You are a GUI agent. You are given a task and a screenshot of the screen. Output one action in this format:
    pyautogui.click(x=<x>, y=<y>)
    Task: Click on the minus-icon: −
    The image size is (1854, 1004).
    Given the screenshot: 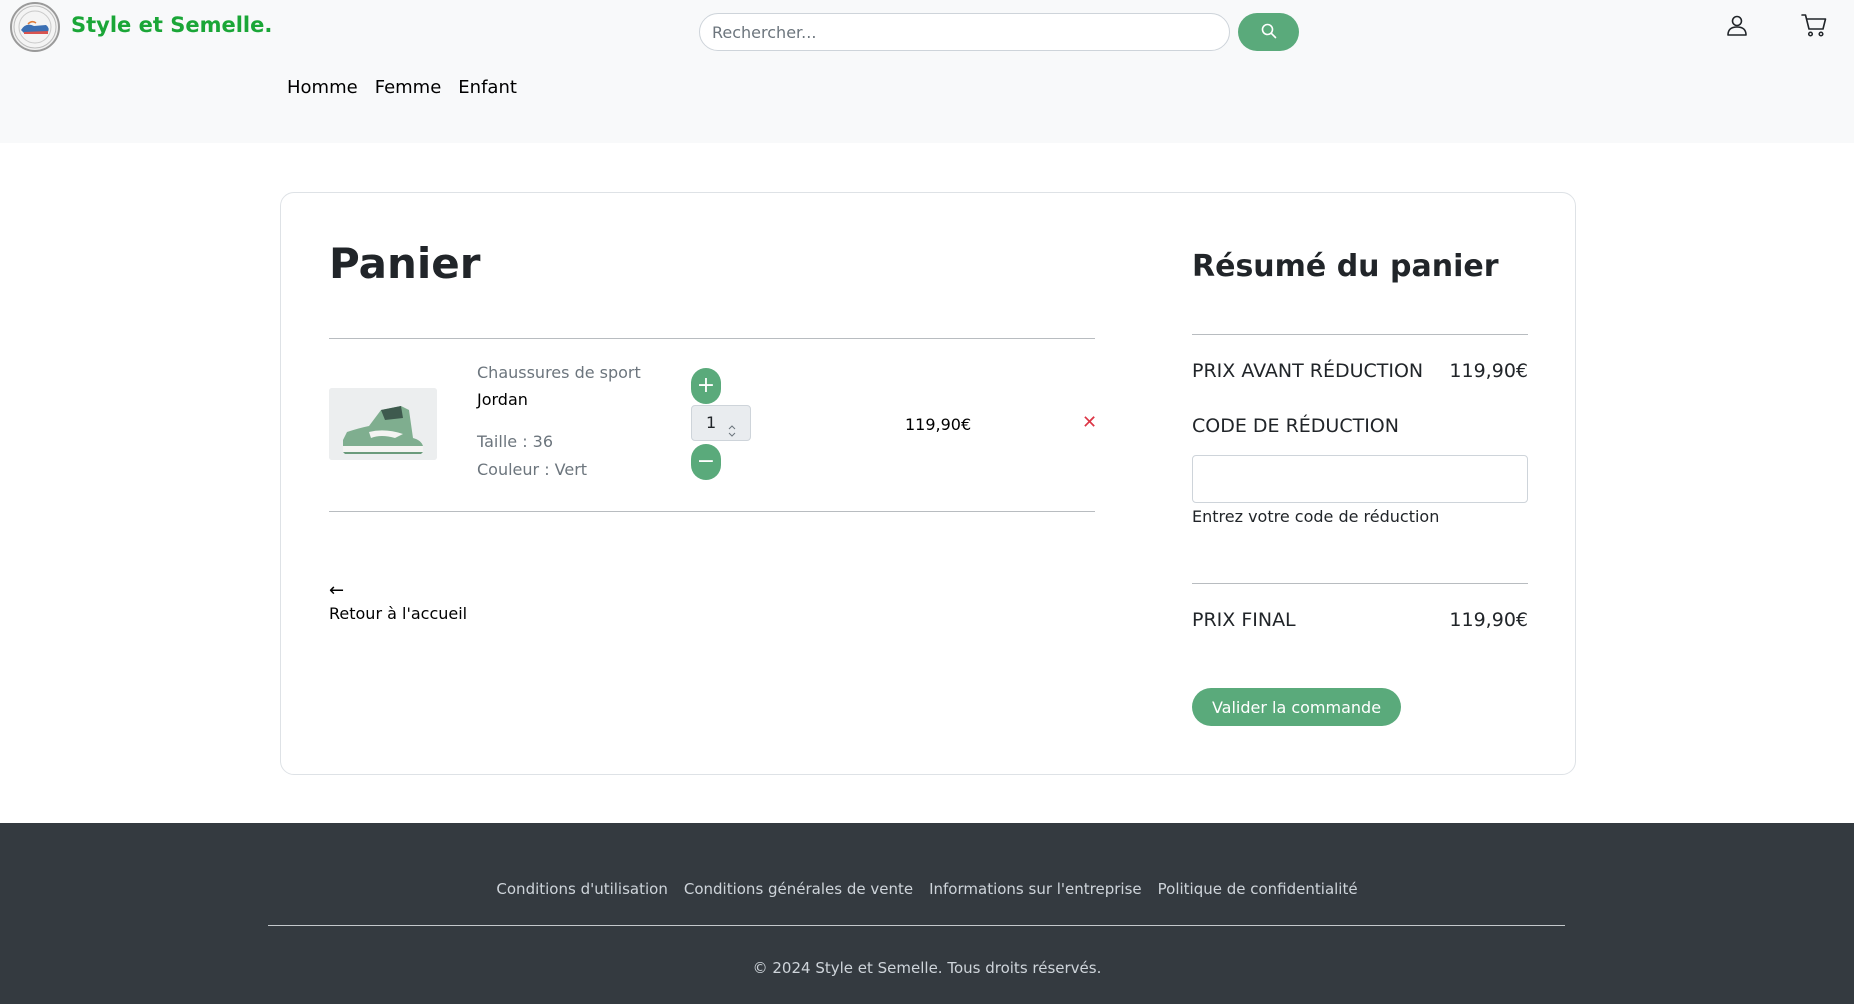 What is the action you would take?
    pyautogui.click(x=706, y=461)
    